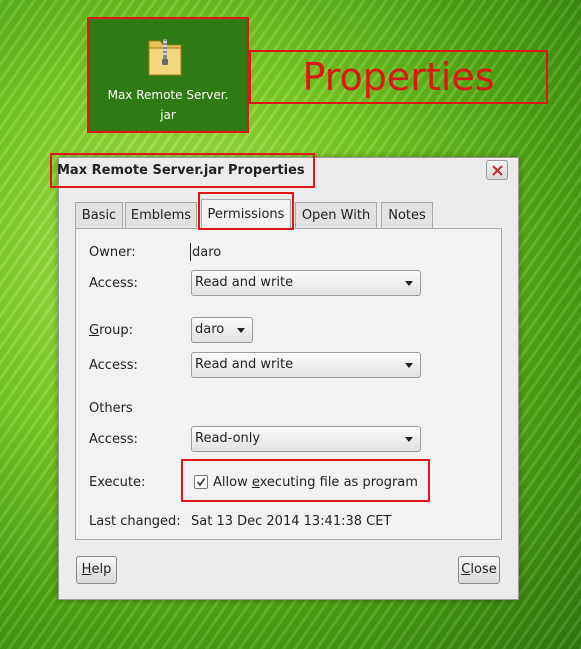 The image size is (581, 649). What do you see at coordinates (168, 105) in the screenshot?
I see `desktop-icon-label: Max Remote Server. jar` at bounding box center [168, 105].